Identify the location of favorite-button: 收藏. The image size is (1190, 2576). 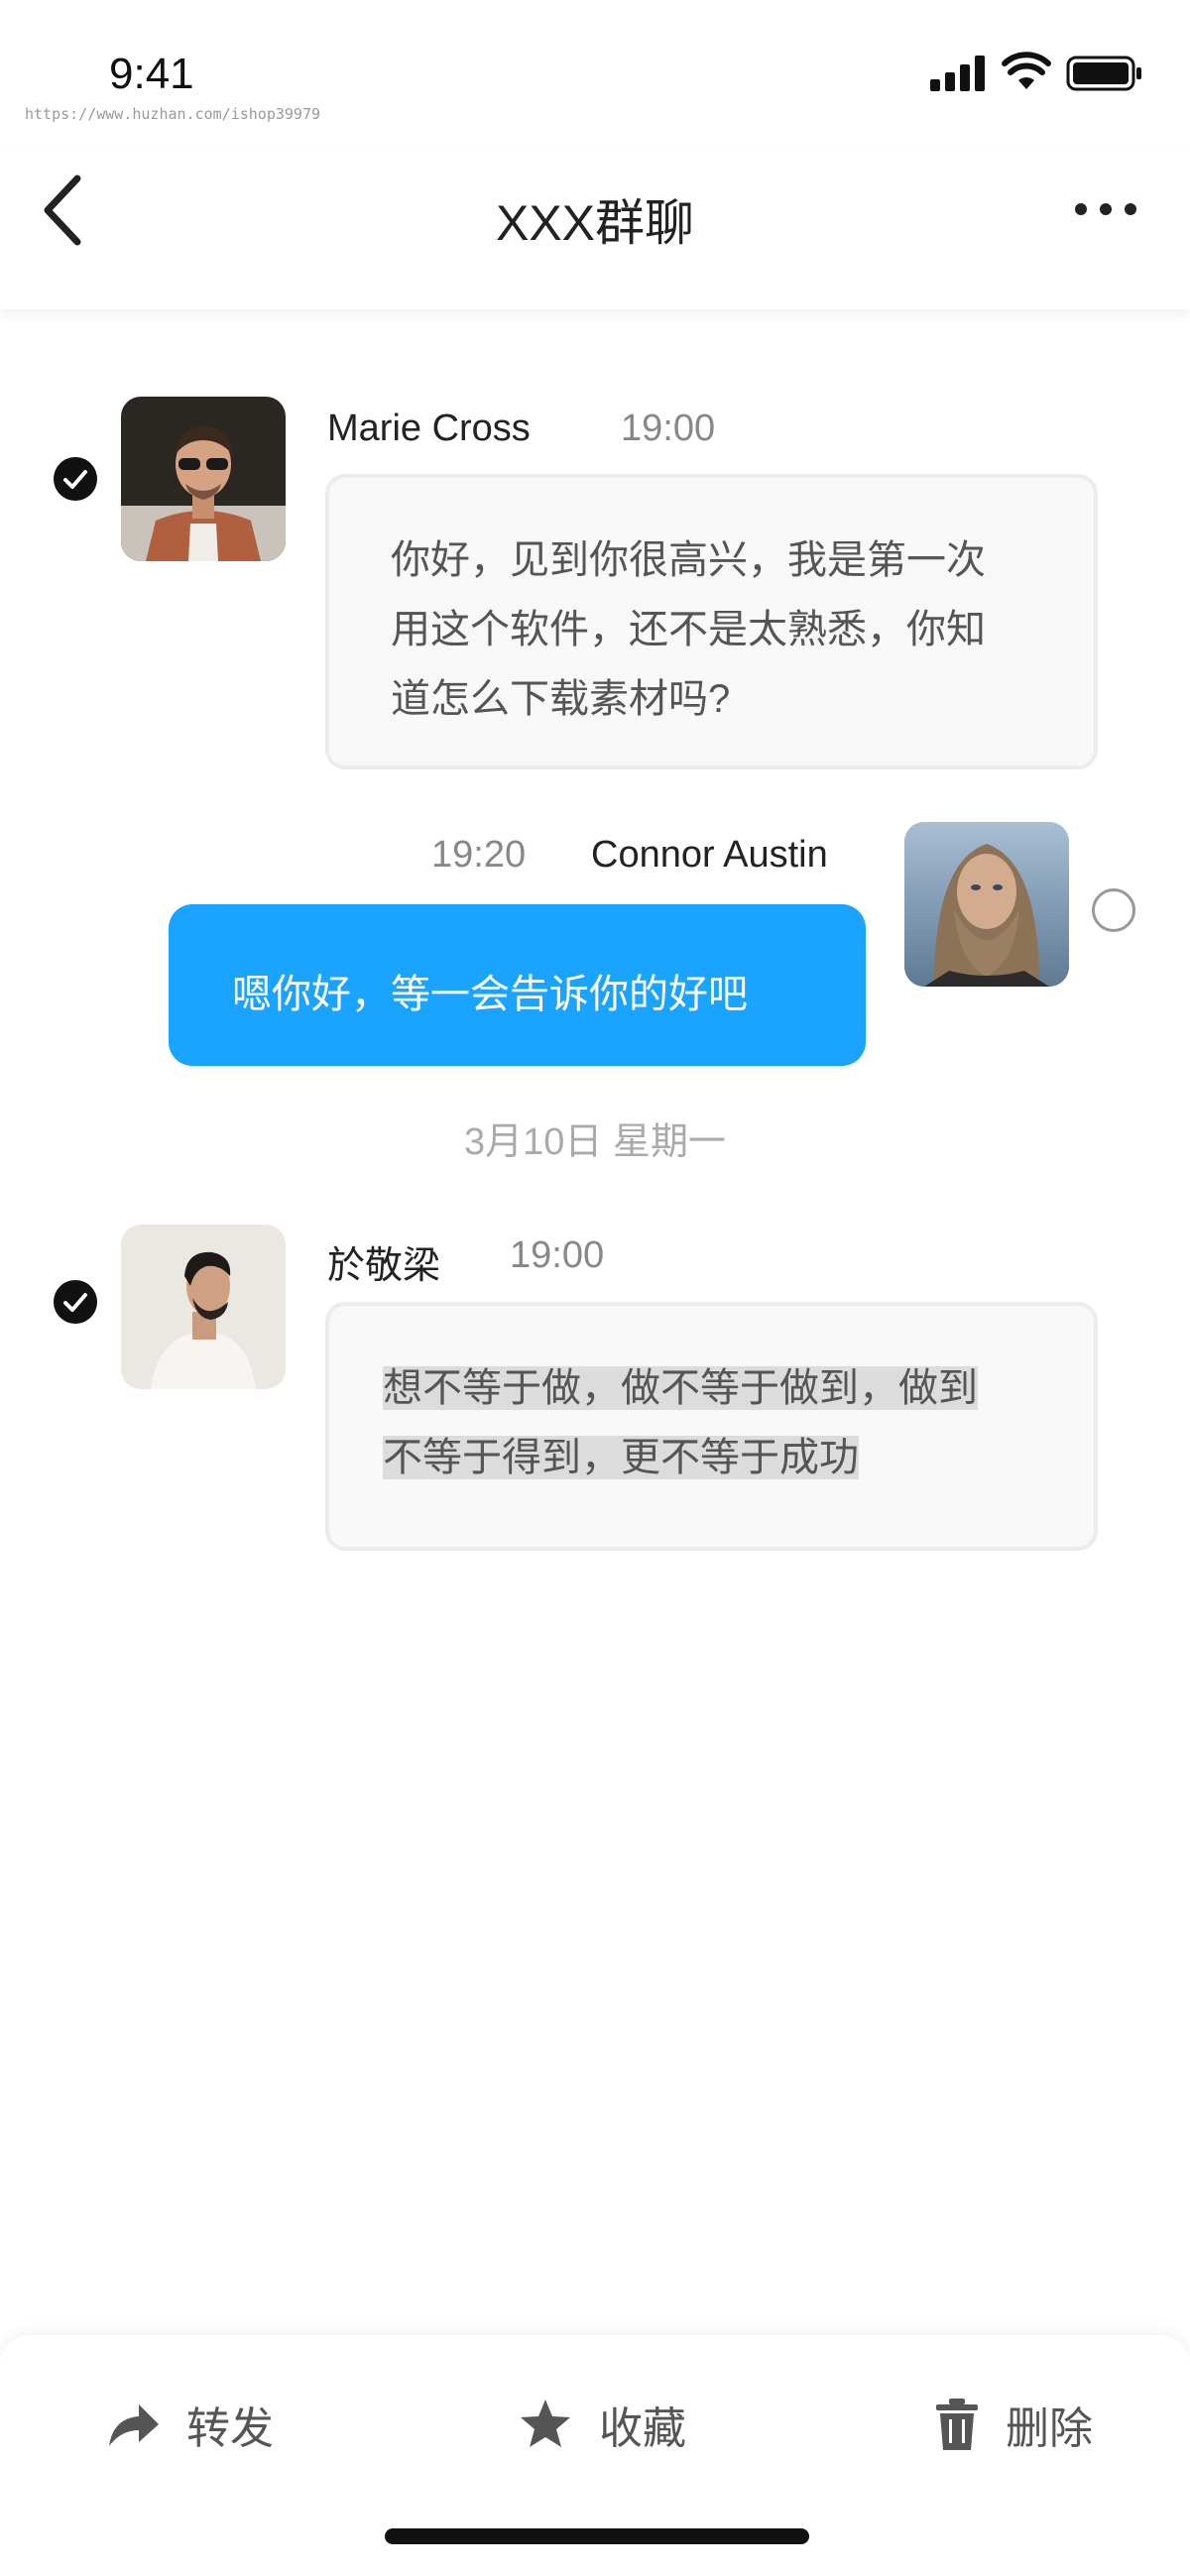
(602, 2424).